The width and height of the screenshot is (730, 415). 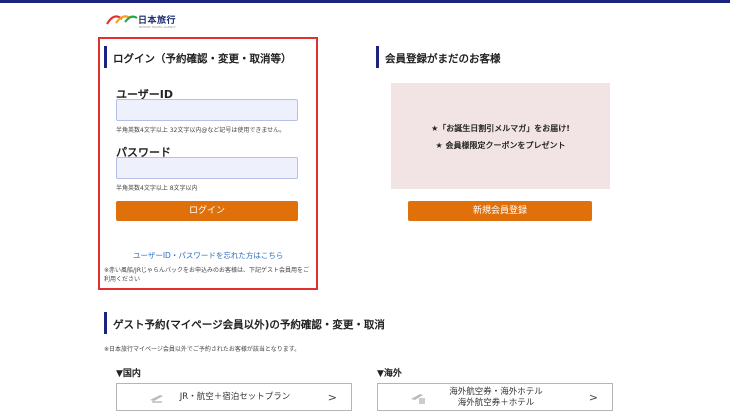 I want to click on domestic-option-label: JR・航空＋宿泊セットプラン, so click(x=235, y=397).